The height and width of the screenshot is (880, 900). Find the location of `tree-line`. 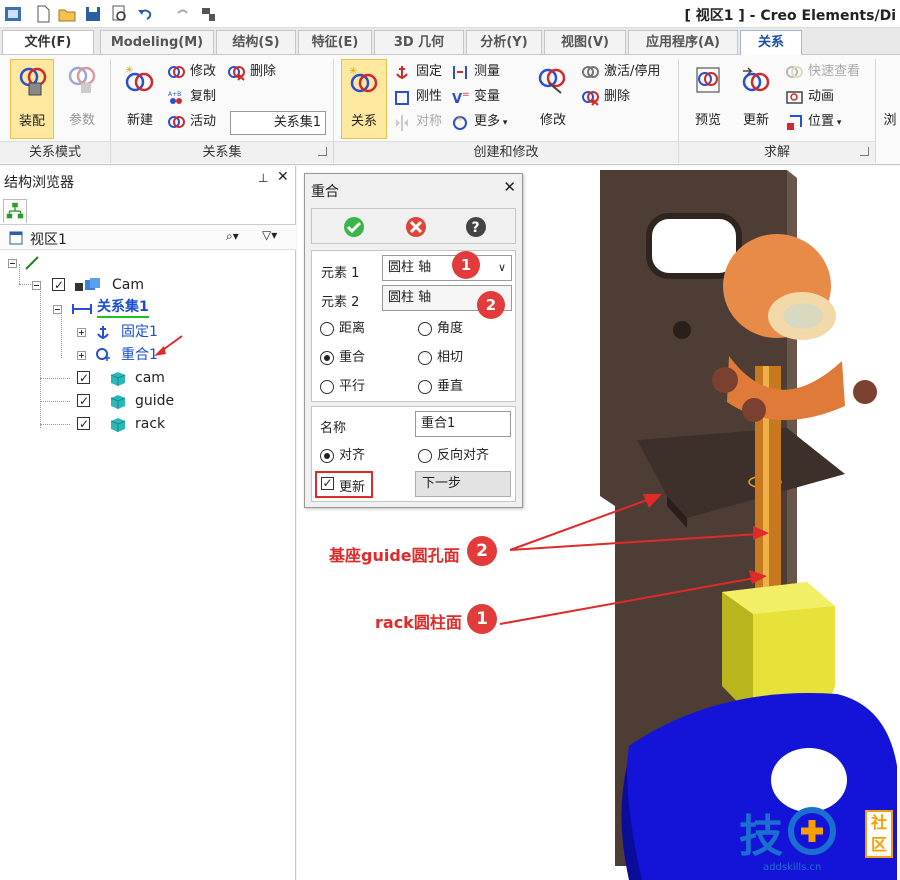

tree-line is located at coordinates (25, 284).